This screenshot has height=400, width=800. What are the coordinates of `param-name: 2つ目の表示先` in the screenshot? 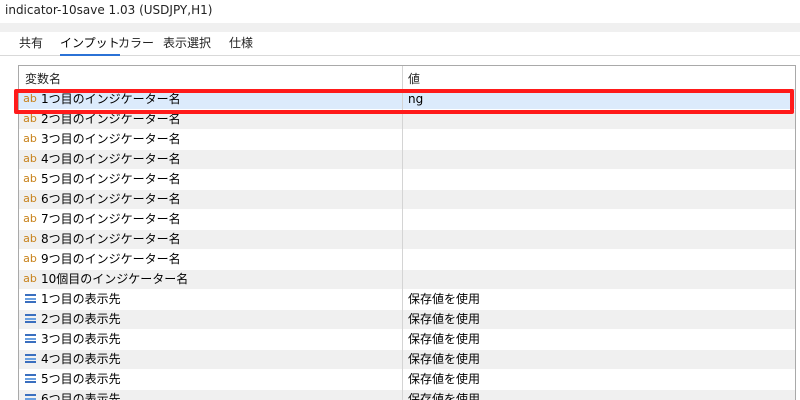 It's located at (81, 319).